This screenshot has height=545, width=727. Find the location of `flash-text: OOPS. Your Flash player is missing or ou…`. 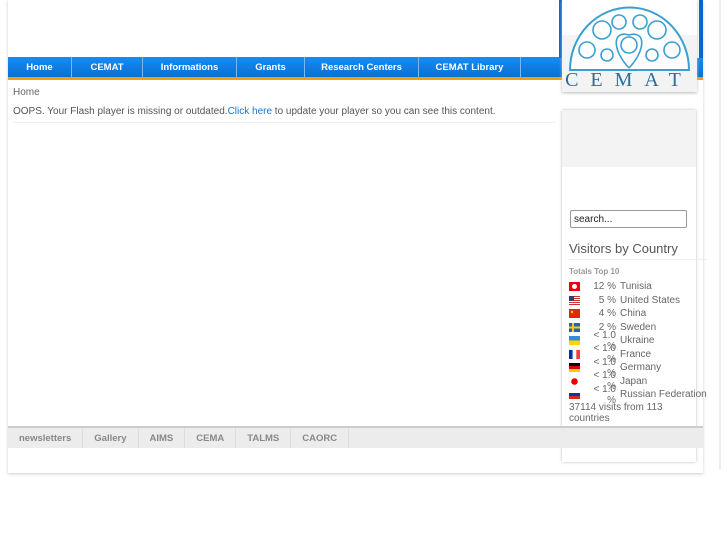

flash-text: OOPS. Your Flash player is missing or ou… is located at coordinates (120, 111).